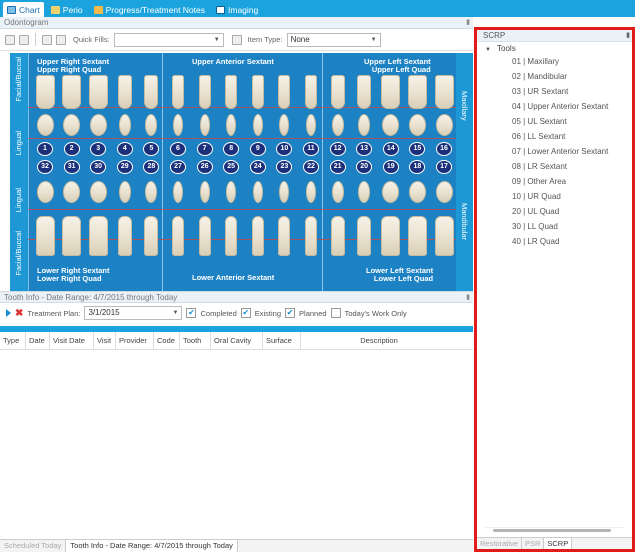 The height and width of the screenshot is (552, 635). What do you see at coordinates (311, 167) in the screenshot?
I see `tooth-number-badge: 22` at bounding box center [311, 167].